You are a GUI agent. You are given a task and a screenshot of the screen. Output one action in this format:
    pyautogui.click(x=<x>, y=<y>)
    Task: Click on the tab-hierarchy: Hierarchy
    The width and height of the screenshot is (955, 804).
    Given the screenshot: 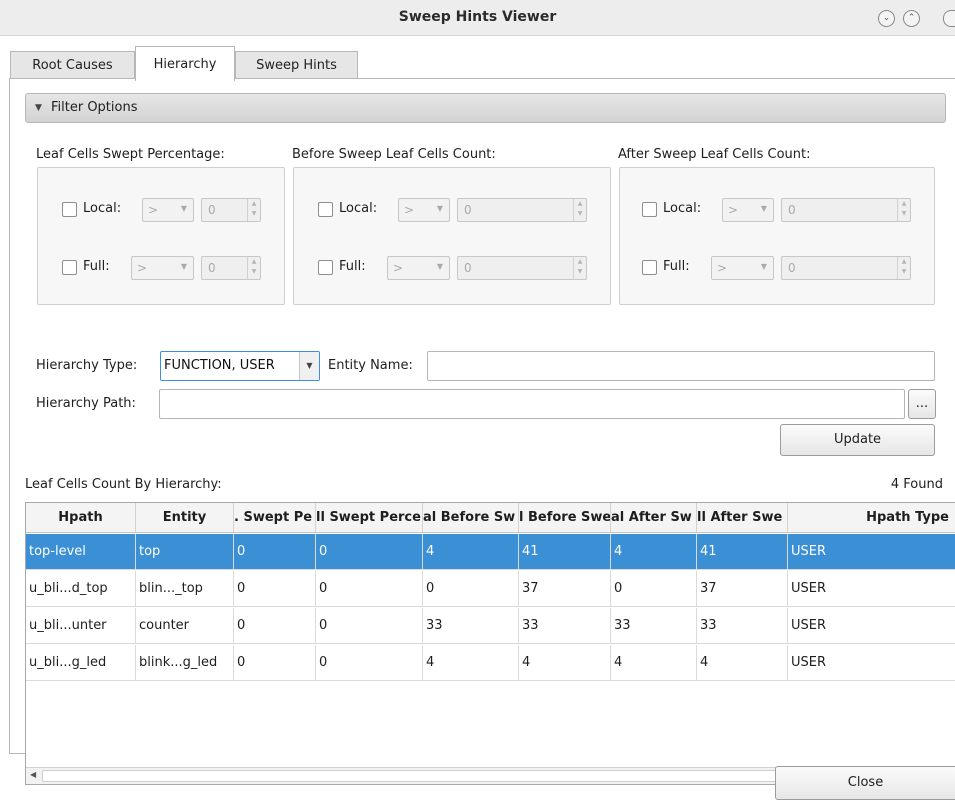 What is the action you would take?
    pyautogui.click(x=185, y=63)
    